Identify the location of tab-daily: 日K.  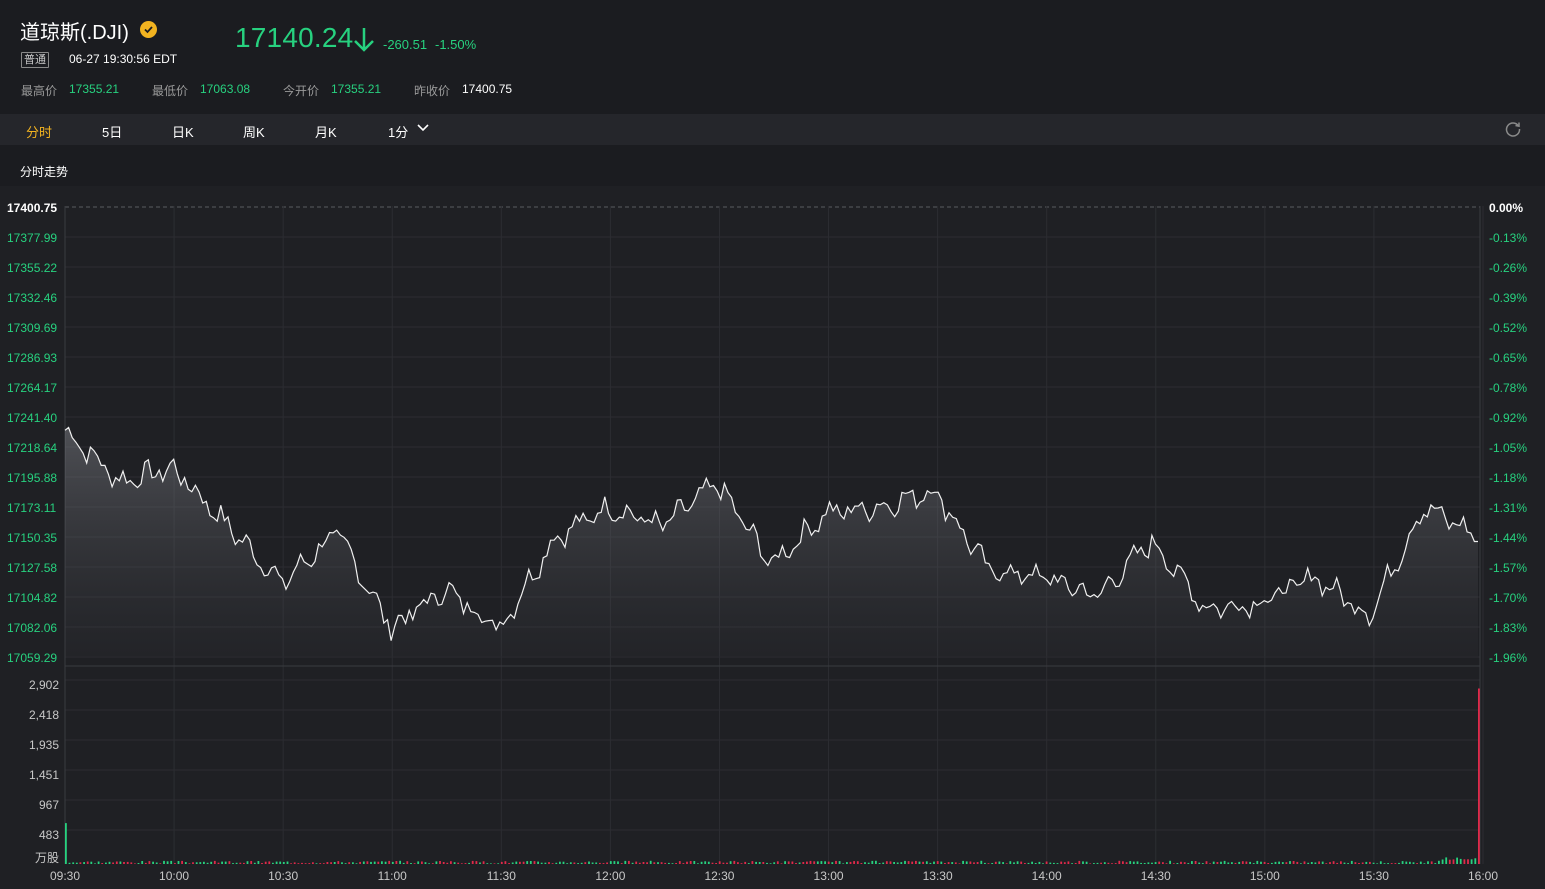
(183, 131).